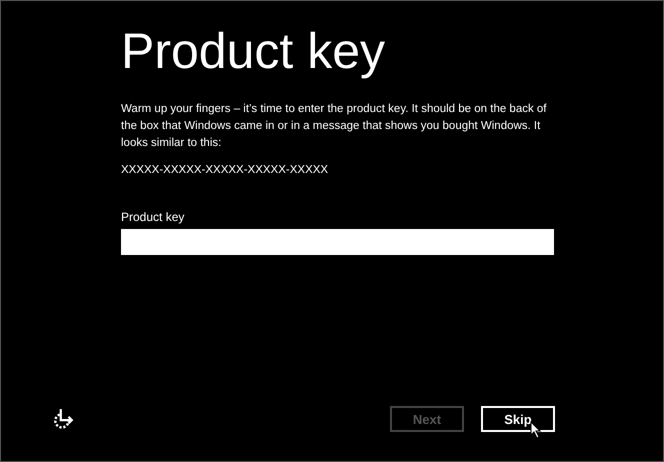 The height and width of the screenshot is (462, 664). I want to click on product-key-field, so click(337, 242).